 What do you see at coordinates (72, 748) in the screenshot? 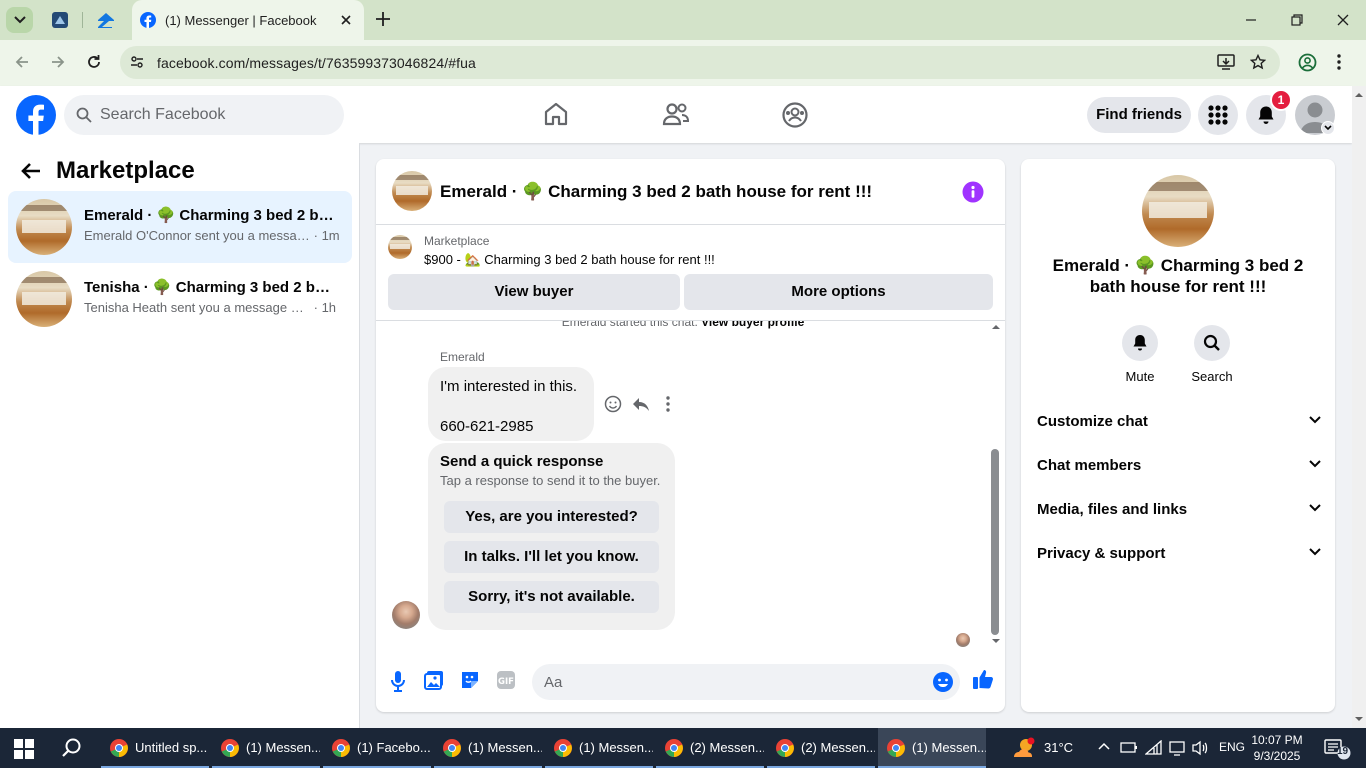
I see `taskbar-search-icon` at bounding box center [72, 748].